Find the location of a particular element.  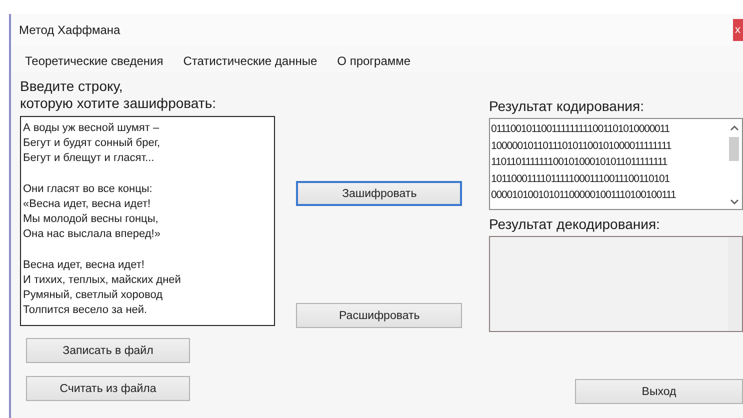

exit-button: Выход is located at coordinates (659, 391).